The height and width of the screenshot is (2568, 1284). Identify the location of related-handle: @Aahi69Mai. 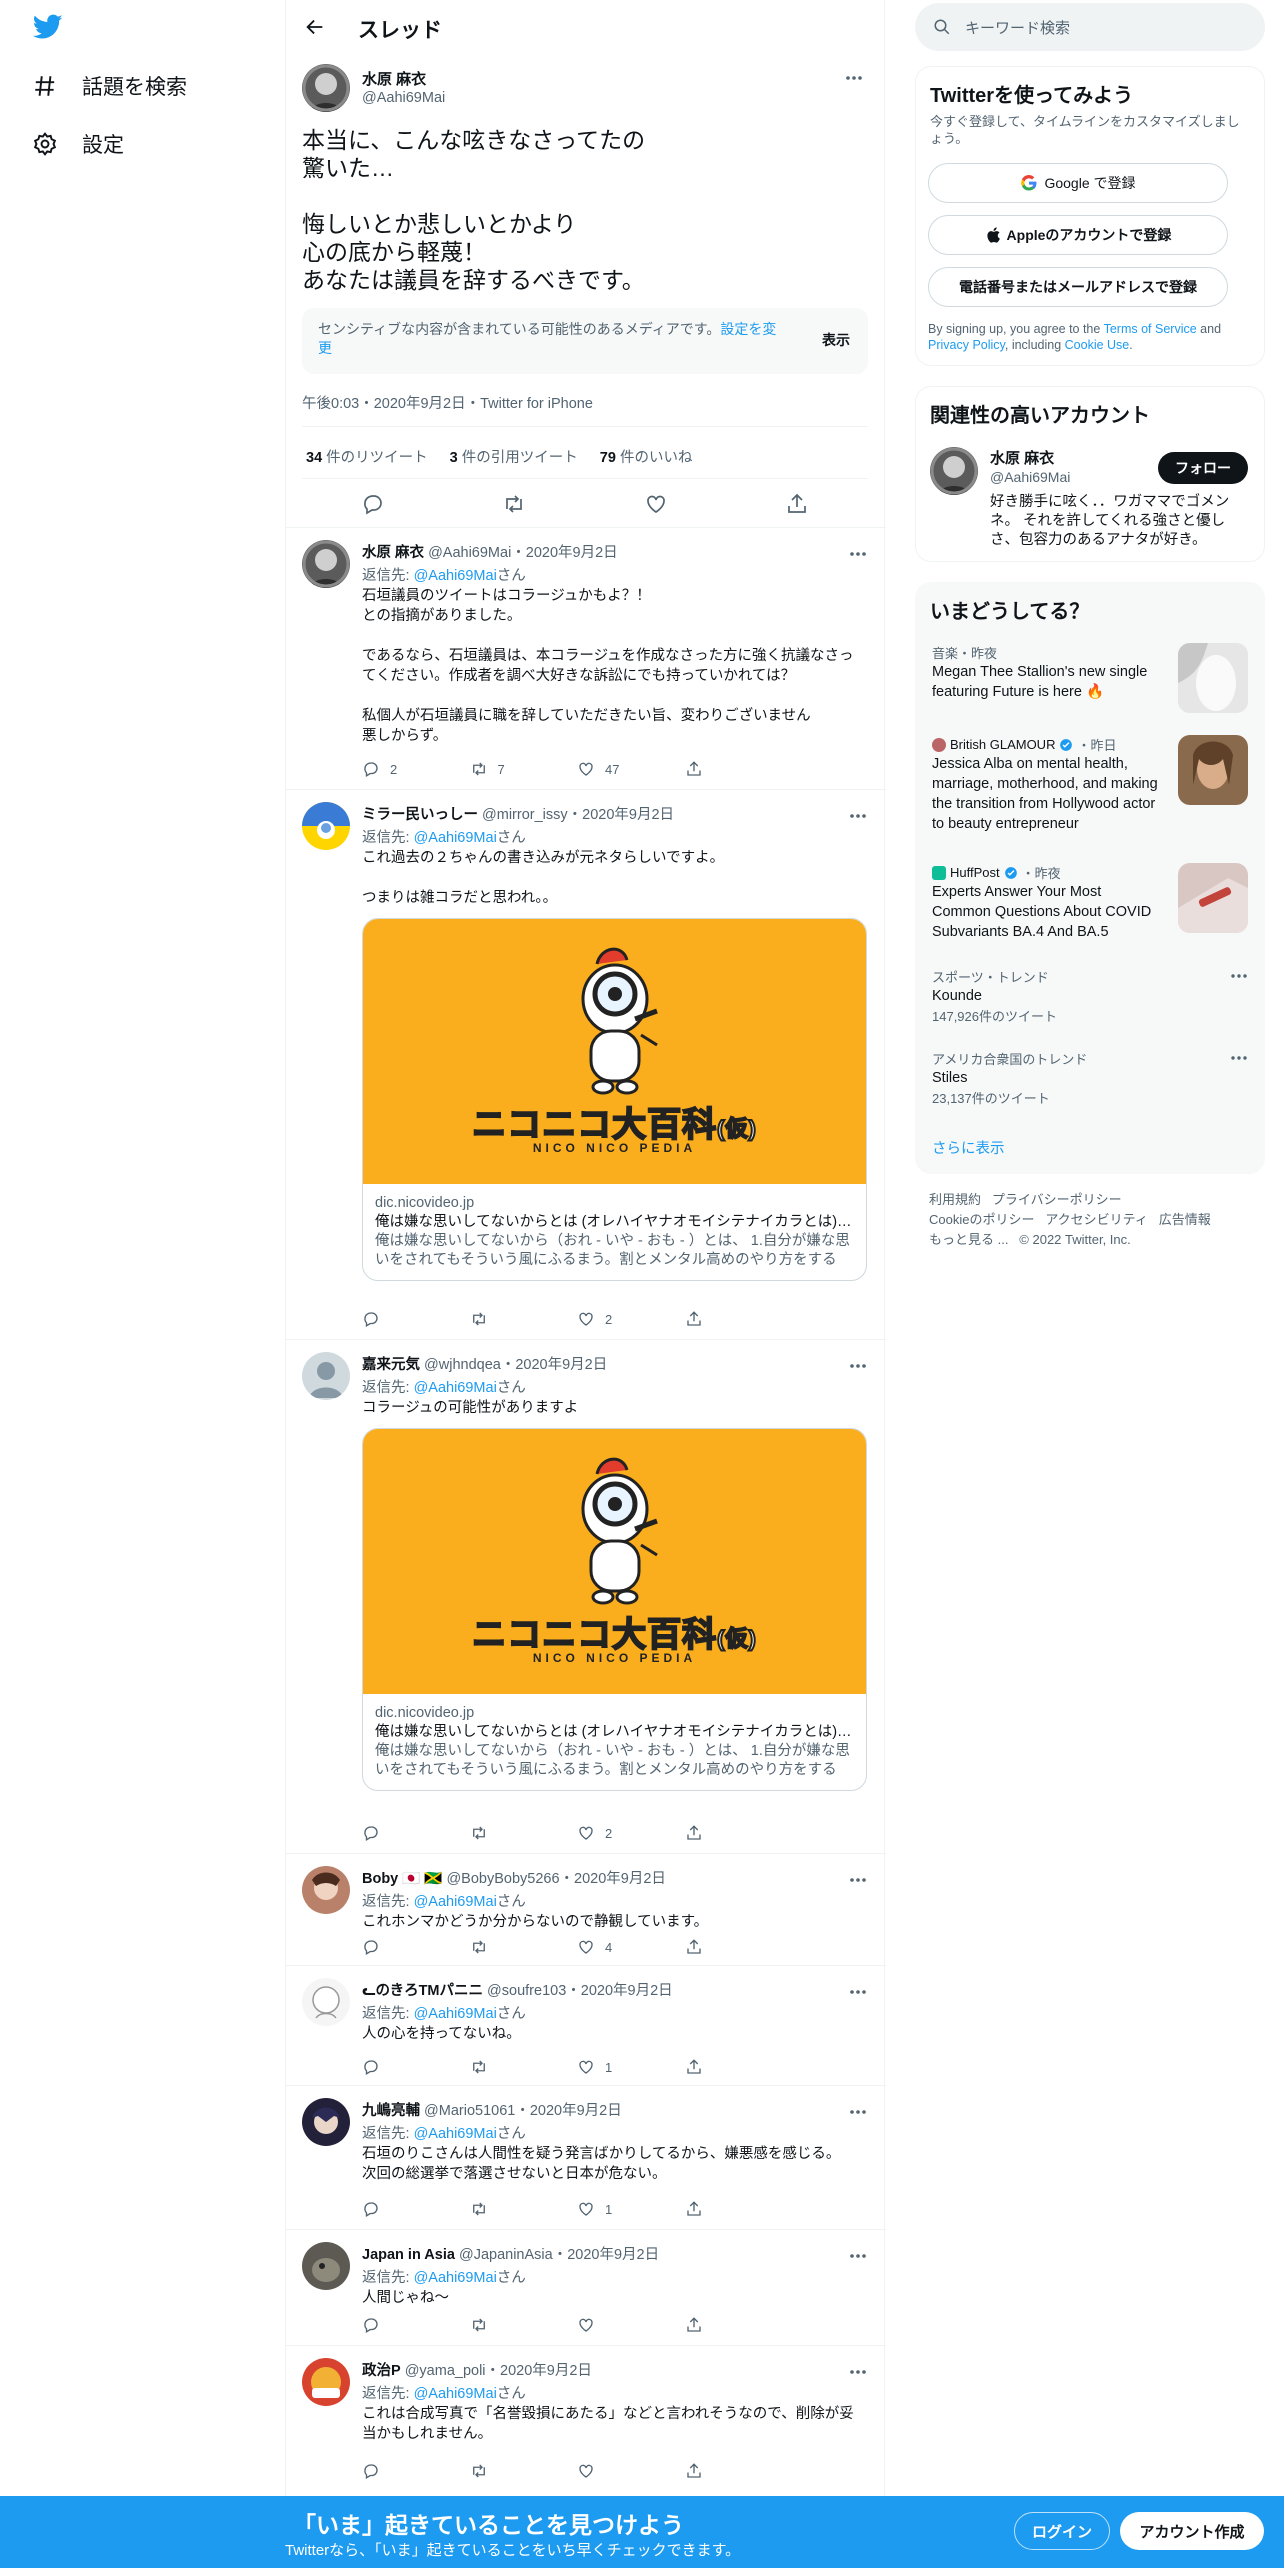
(1030, 477).